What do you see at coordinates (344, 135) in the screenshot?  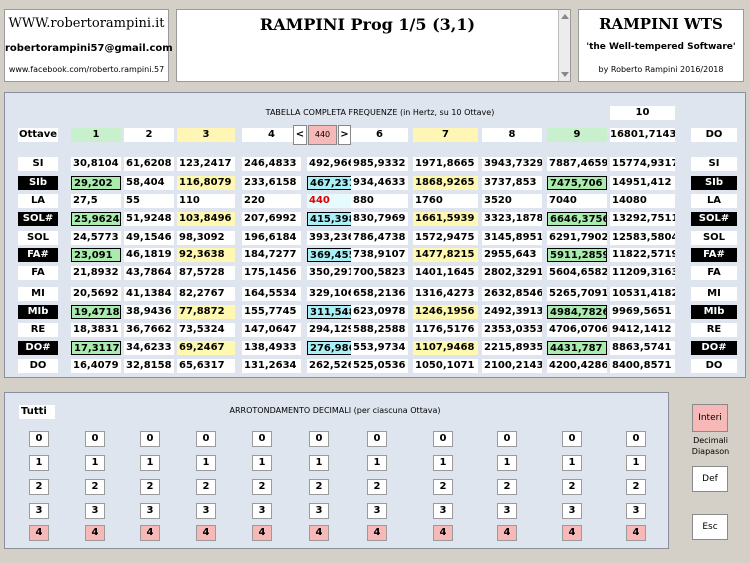 I see `octave-next-button: >` at bounding box center [344, 135].